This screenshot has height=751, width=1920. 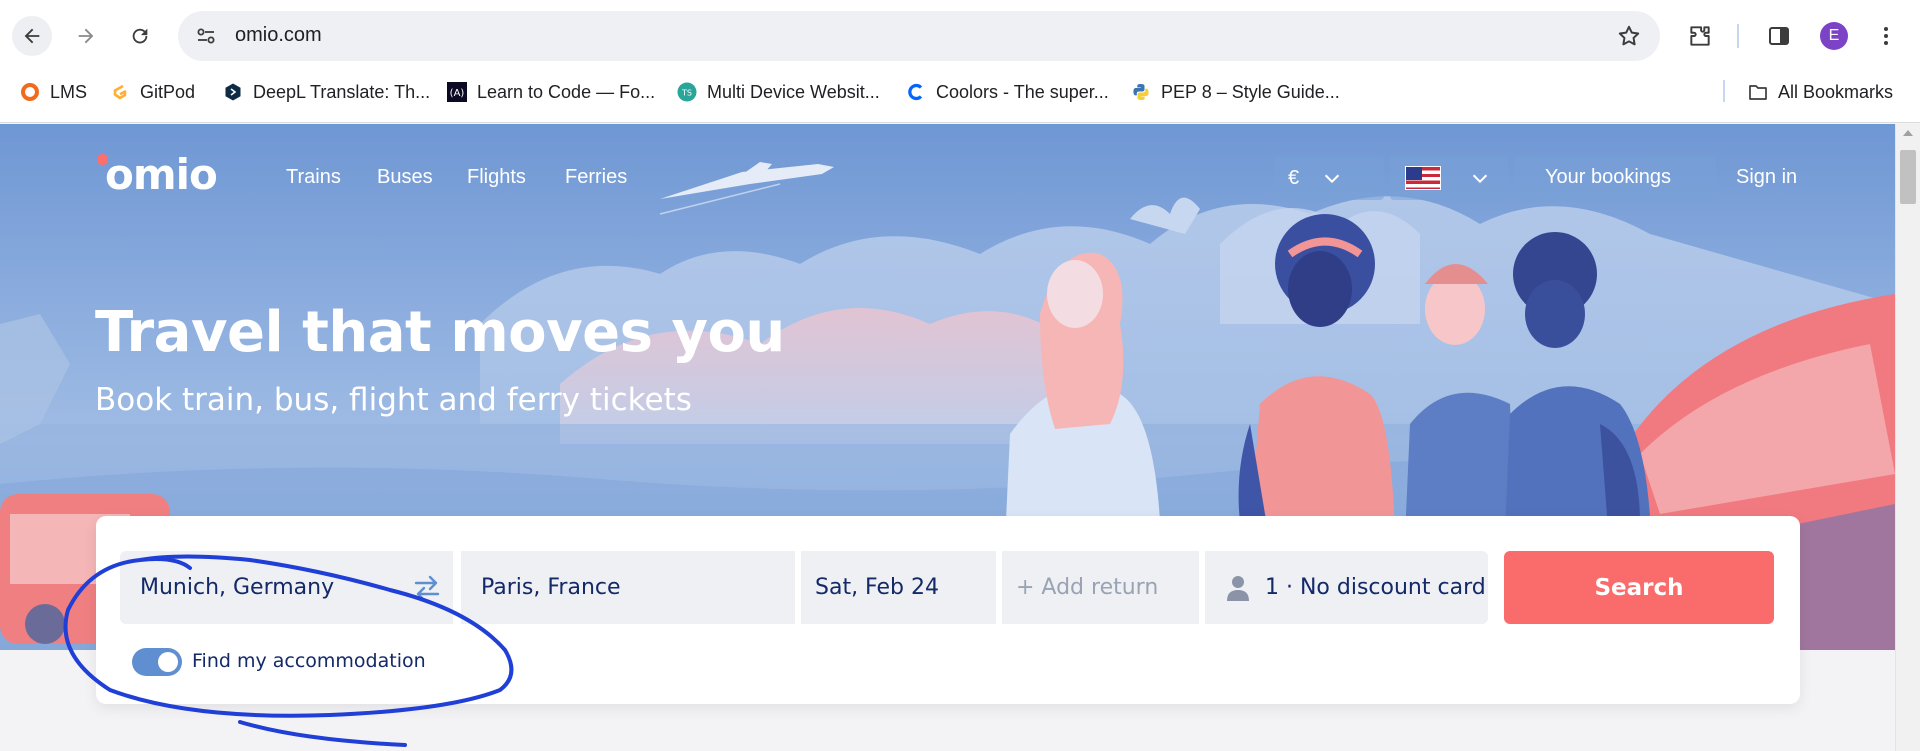 What do you see at coordinates (919, 36) in the screenshot?
I see `address-bar: omio.com` at bounding box center [919, 36].